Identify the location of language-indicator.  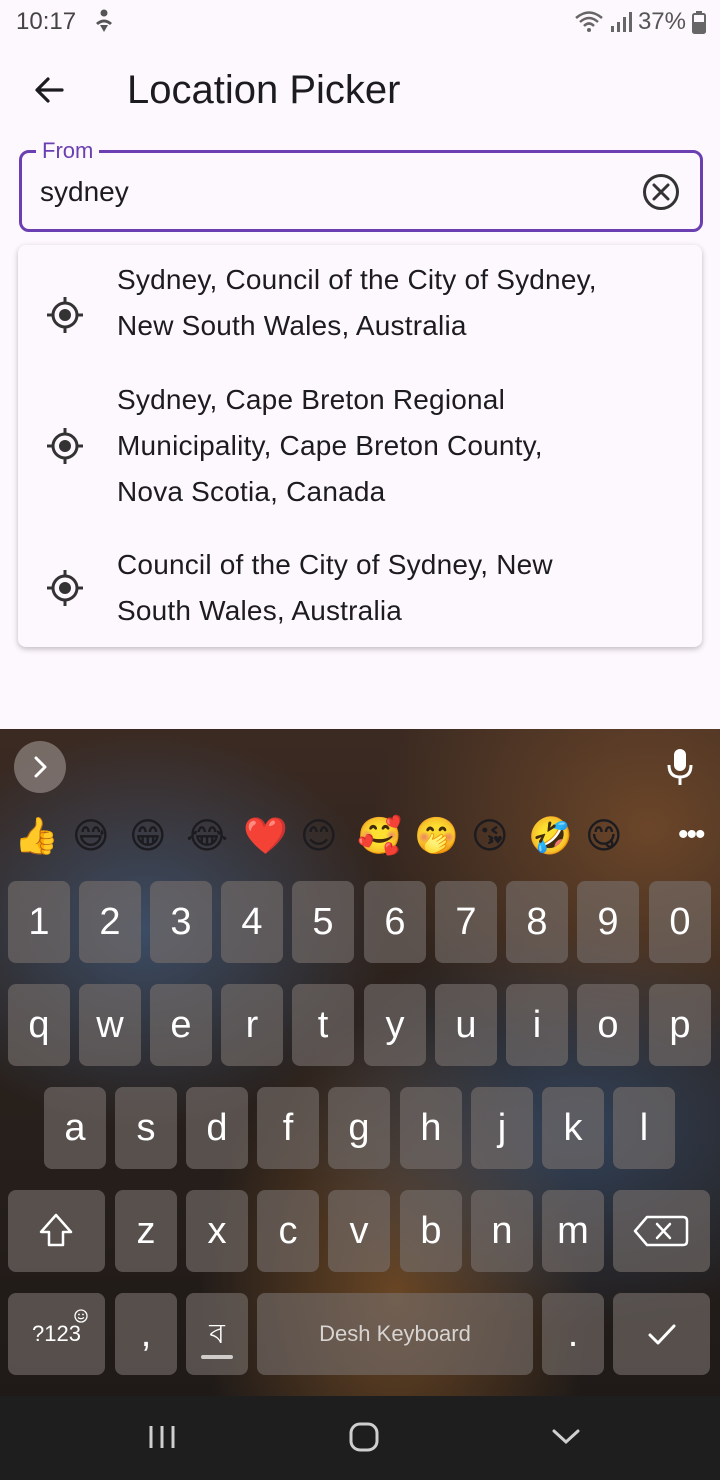
(217, 1357).